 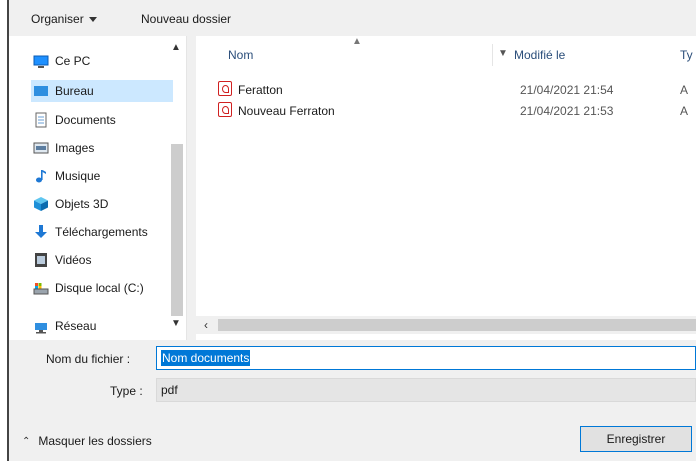 I want to click on drive-icon, so click(x=41, y=288).